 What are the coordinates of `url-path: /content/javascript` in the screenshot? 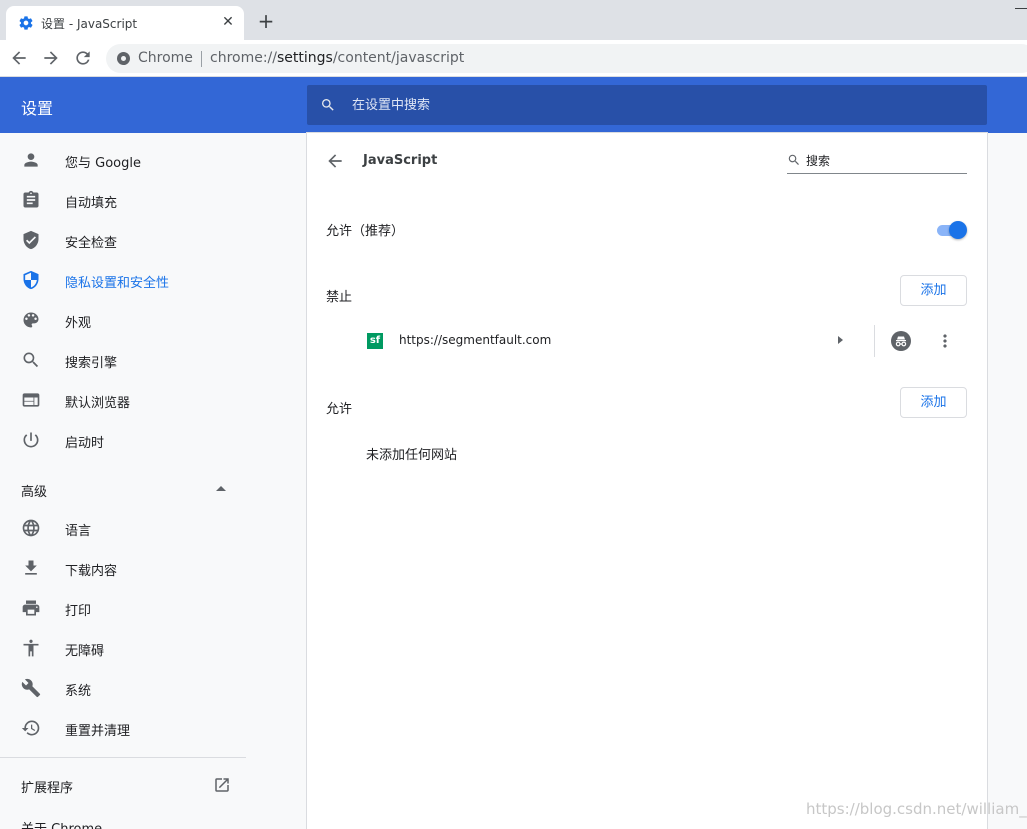 It's located at (398, 58).